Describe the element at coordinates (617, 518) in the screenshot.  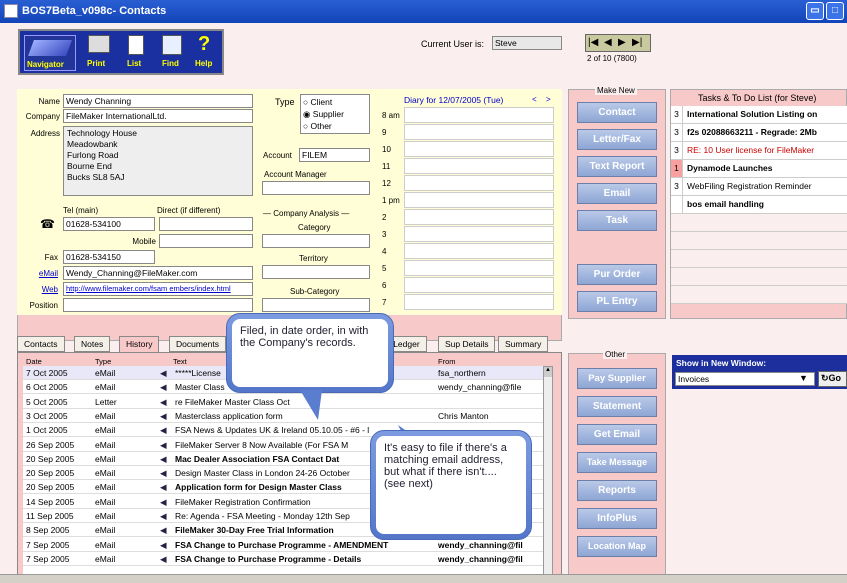
I see `infoplus-button: InfoPlus` at that location.